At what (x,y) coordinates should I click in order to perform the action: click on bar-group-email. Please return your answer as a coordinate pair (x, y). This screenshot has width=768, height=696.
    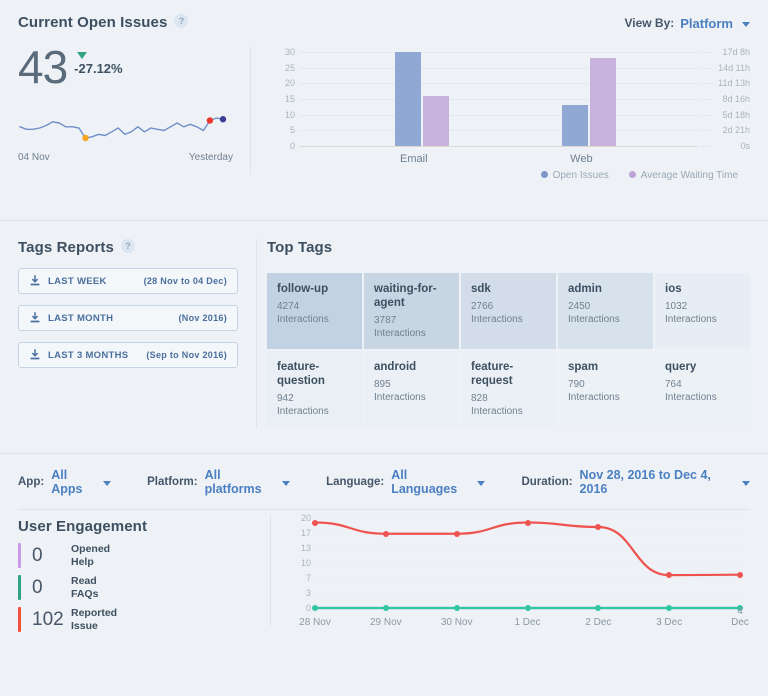
    Looking at the image, I should click on (421, 99).